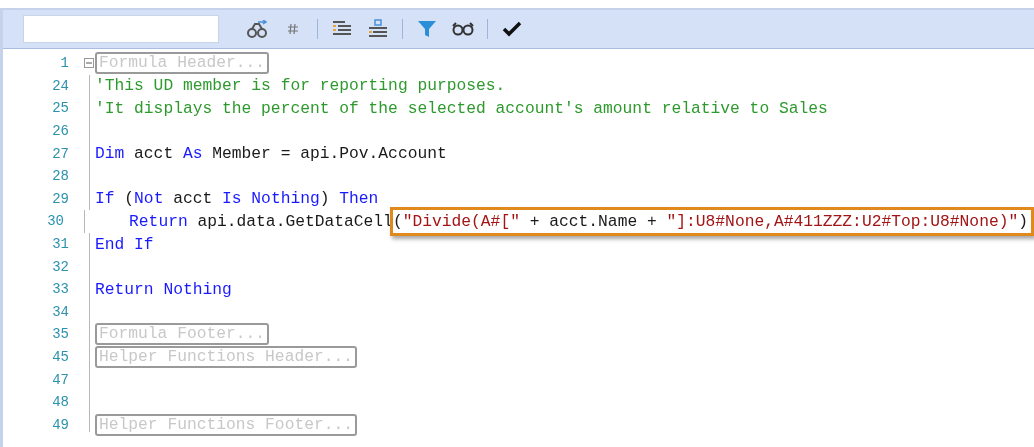 The height and width of the screenshot is (447, 1034). What do you see at coordinates (60, 198) in the screenshot?
I see `line-number: 29` at bounding box center [60, 198].